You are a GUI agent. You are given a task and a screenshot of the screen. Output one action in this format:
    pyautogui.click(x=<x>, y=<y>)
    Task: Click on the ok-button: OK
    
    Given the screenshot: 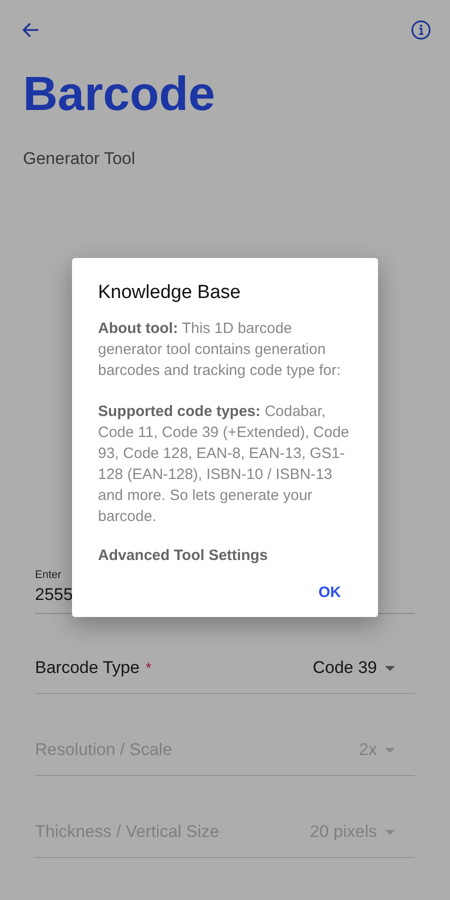 What is the action you would take?
    pyautogui.click(x=329, y=592)
    